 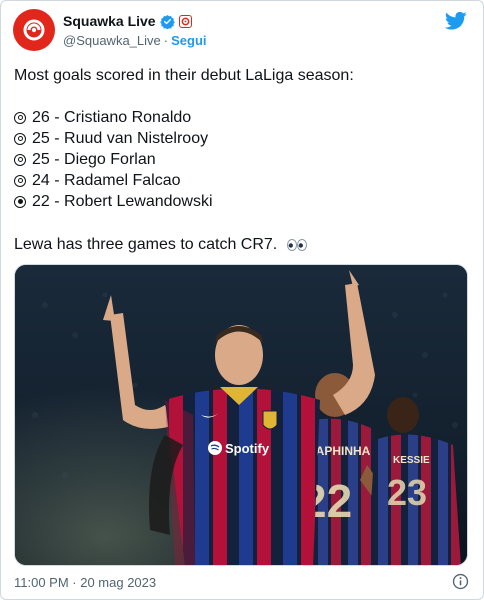 I want to click on handle: @Squawka_Live, so click(x=112, y=40).